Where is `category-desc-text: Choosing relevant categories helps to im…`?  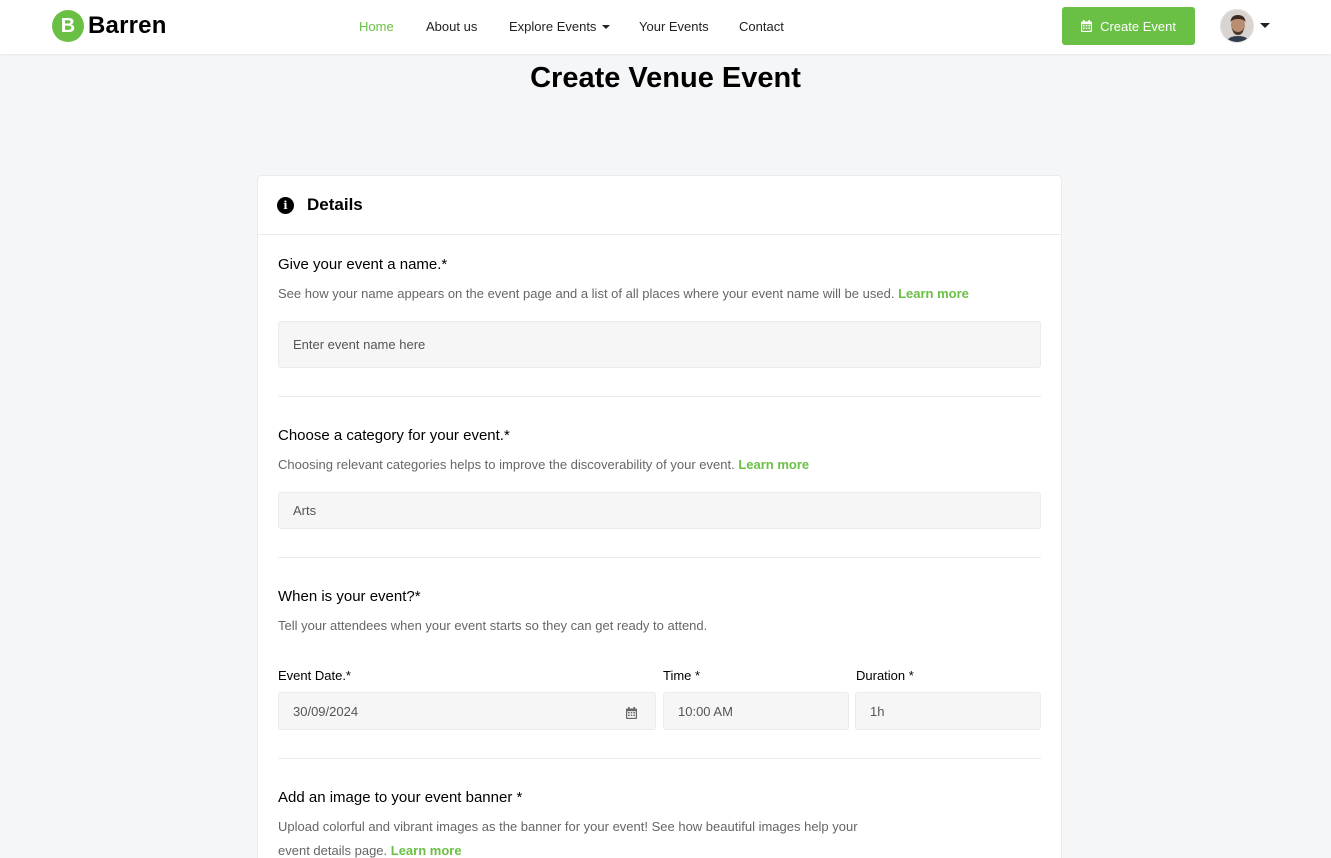
category-desc-text: Choosing relevant categories helps to im… is located at coordinates (506, 464).